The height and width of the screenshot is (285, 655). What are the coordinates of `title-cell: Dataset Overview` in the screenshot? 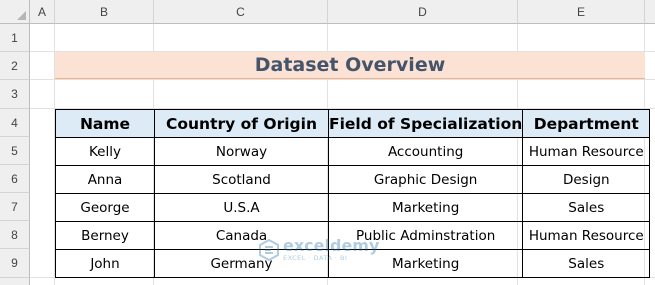 It's located at (350, 65).